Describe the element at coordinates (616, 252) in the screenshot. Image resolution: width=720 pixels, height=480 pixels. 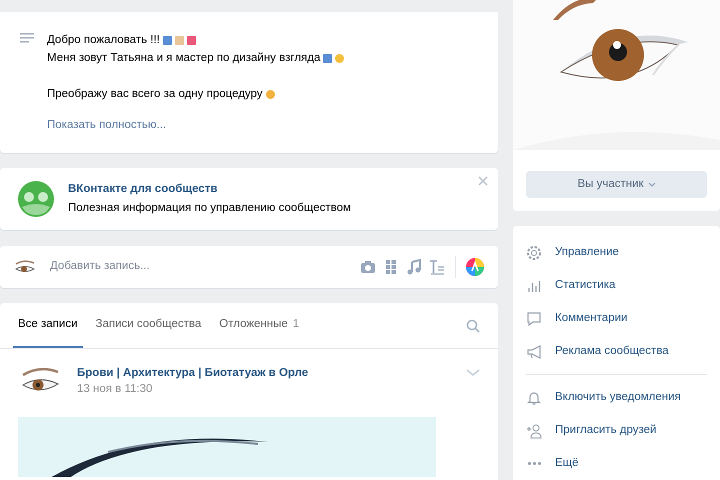
I see `menu-item: Управление` at that location.